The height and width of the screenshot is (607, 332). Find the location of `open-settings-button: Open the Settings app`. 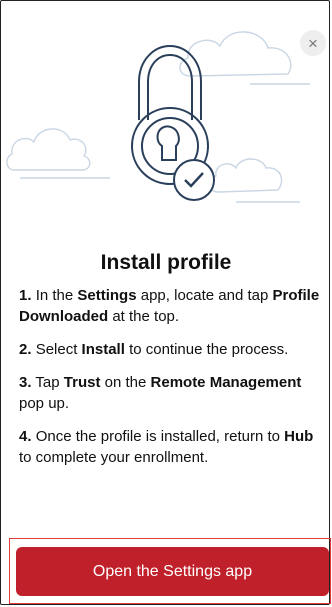

open-settings-button: Open the Settings app is located at coordinates (172, 571).